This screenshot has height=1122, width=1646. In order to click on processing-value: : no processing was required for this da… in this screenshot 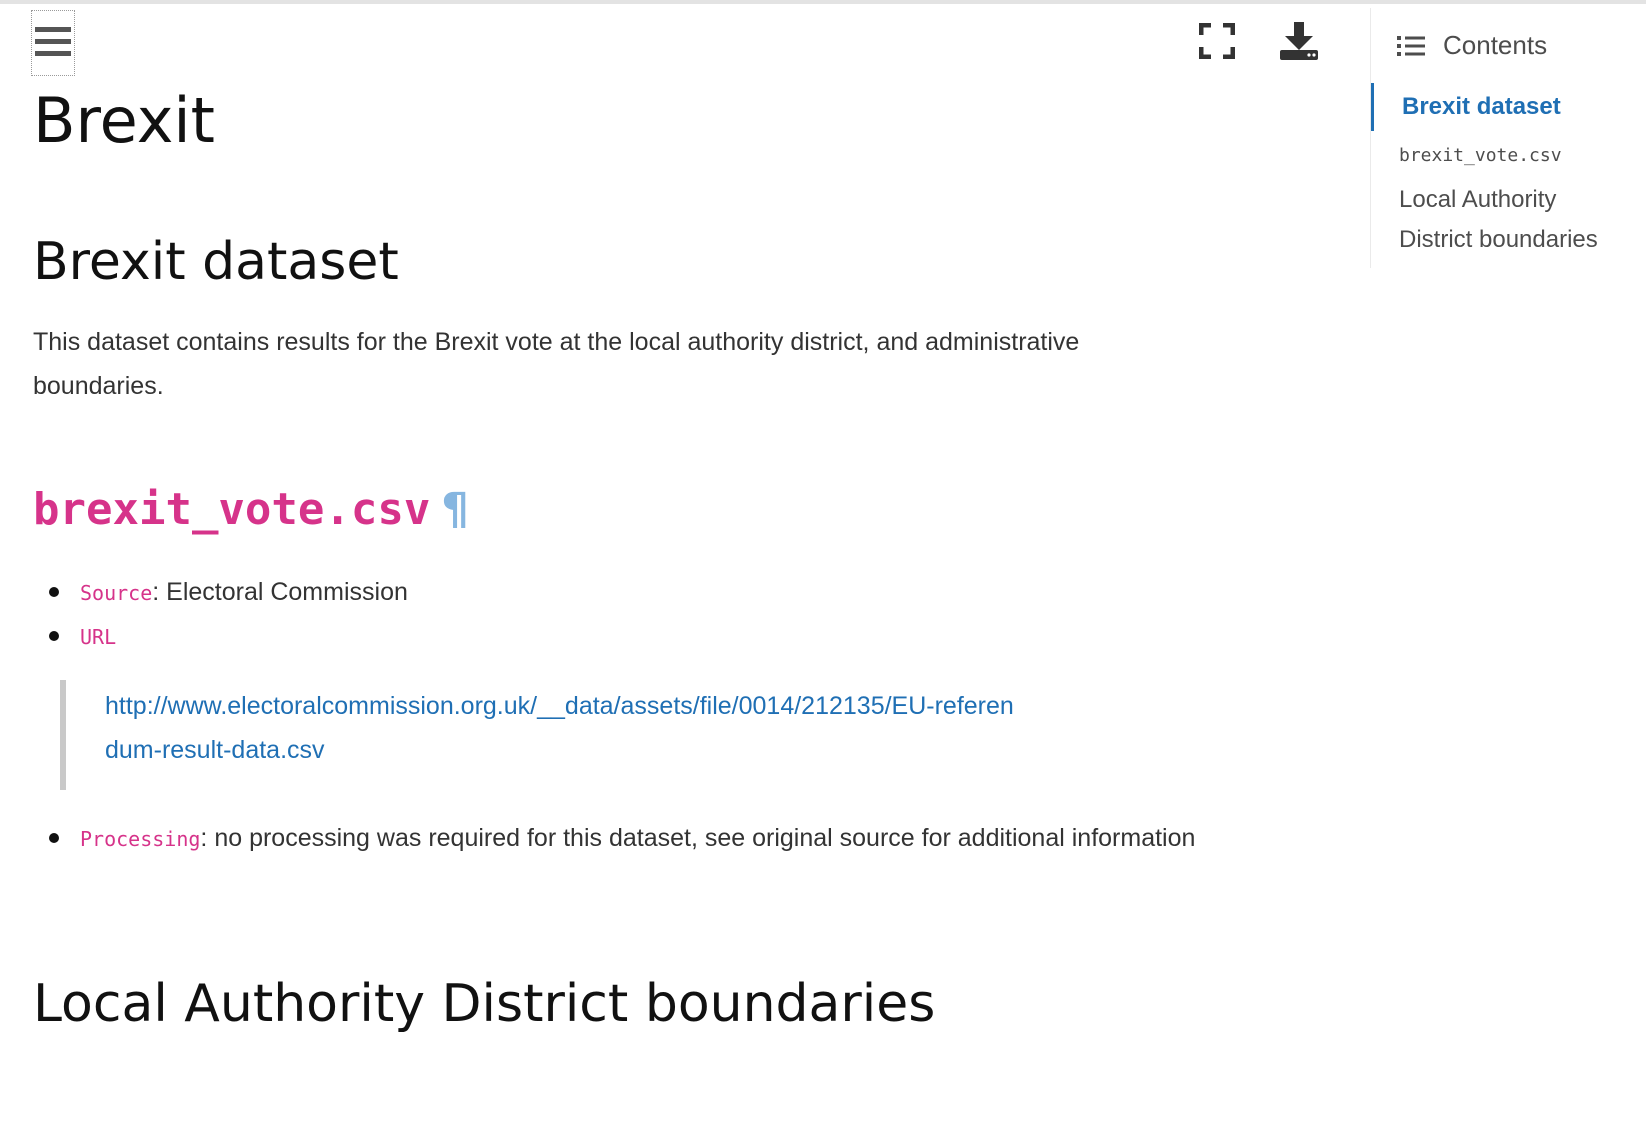, I will do `click(698, 838)`.